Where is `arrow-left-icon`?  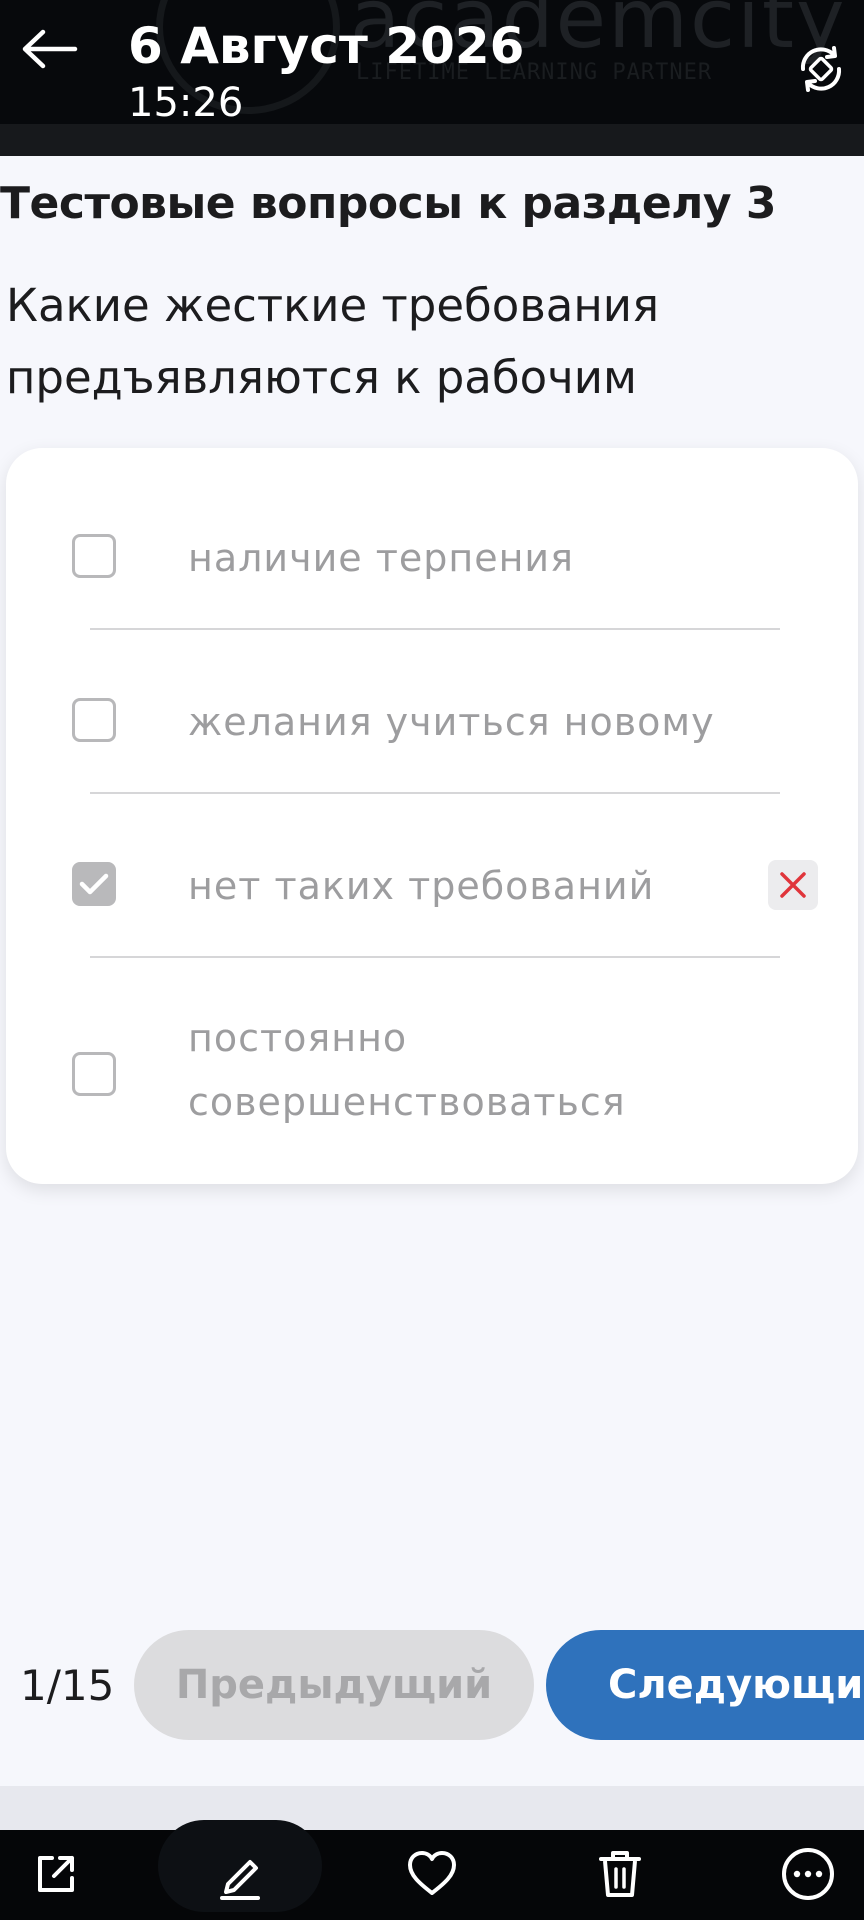
arrow-left-icon is located at coordinates (50, 49).